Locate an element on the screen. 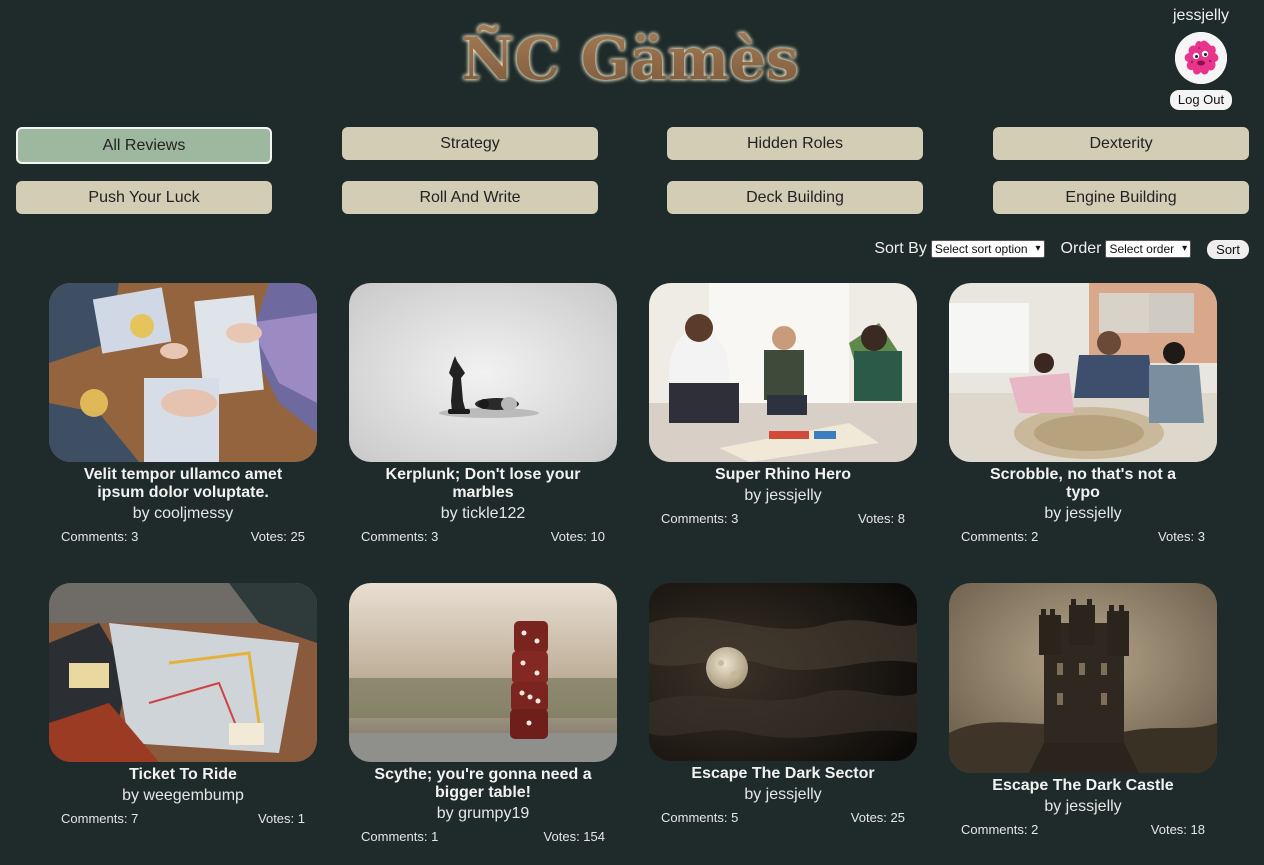 This screenshot has width=1264, height=865. review-stats: Comments: 2 Votes: 18 is located at coordinates (1083, 829).